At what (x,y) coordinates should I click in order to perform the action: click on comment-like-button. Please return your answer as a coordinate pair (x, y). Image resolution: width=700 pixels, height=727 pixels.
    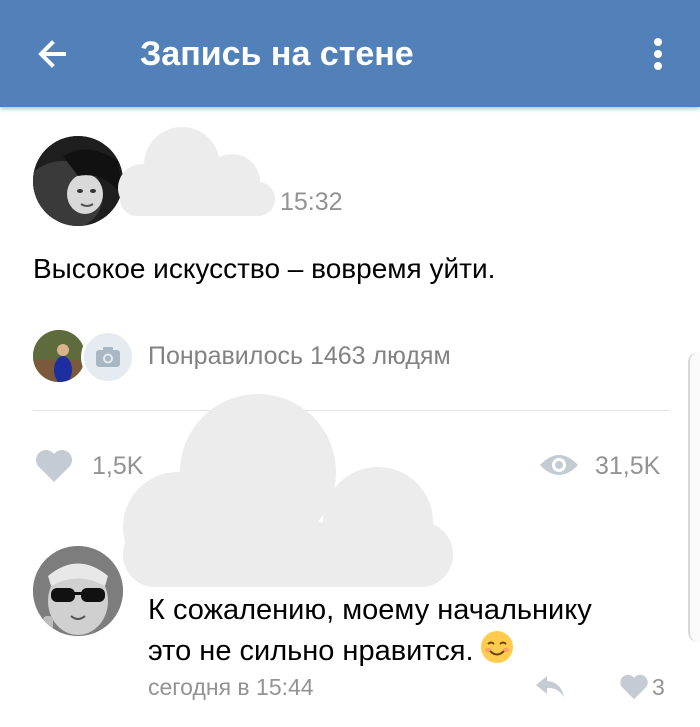
    Looking at the image, I should click on (634, 687).